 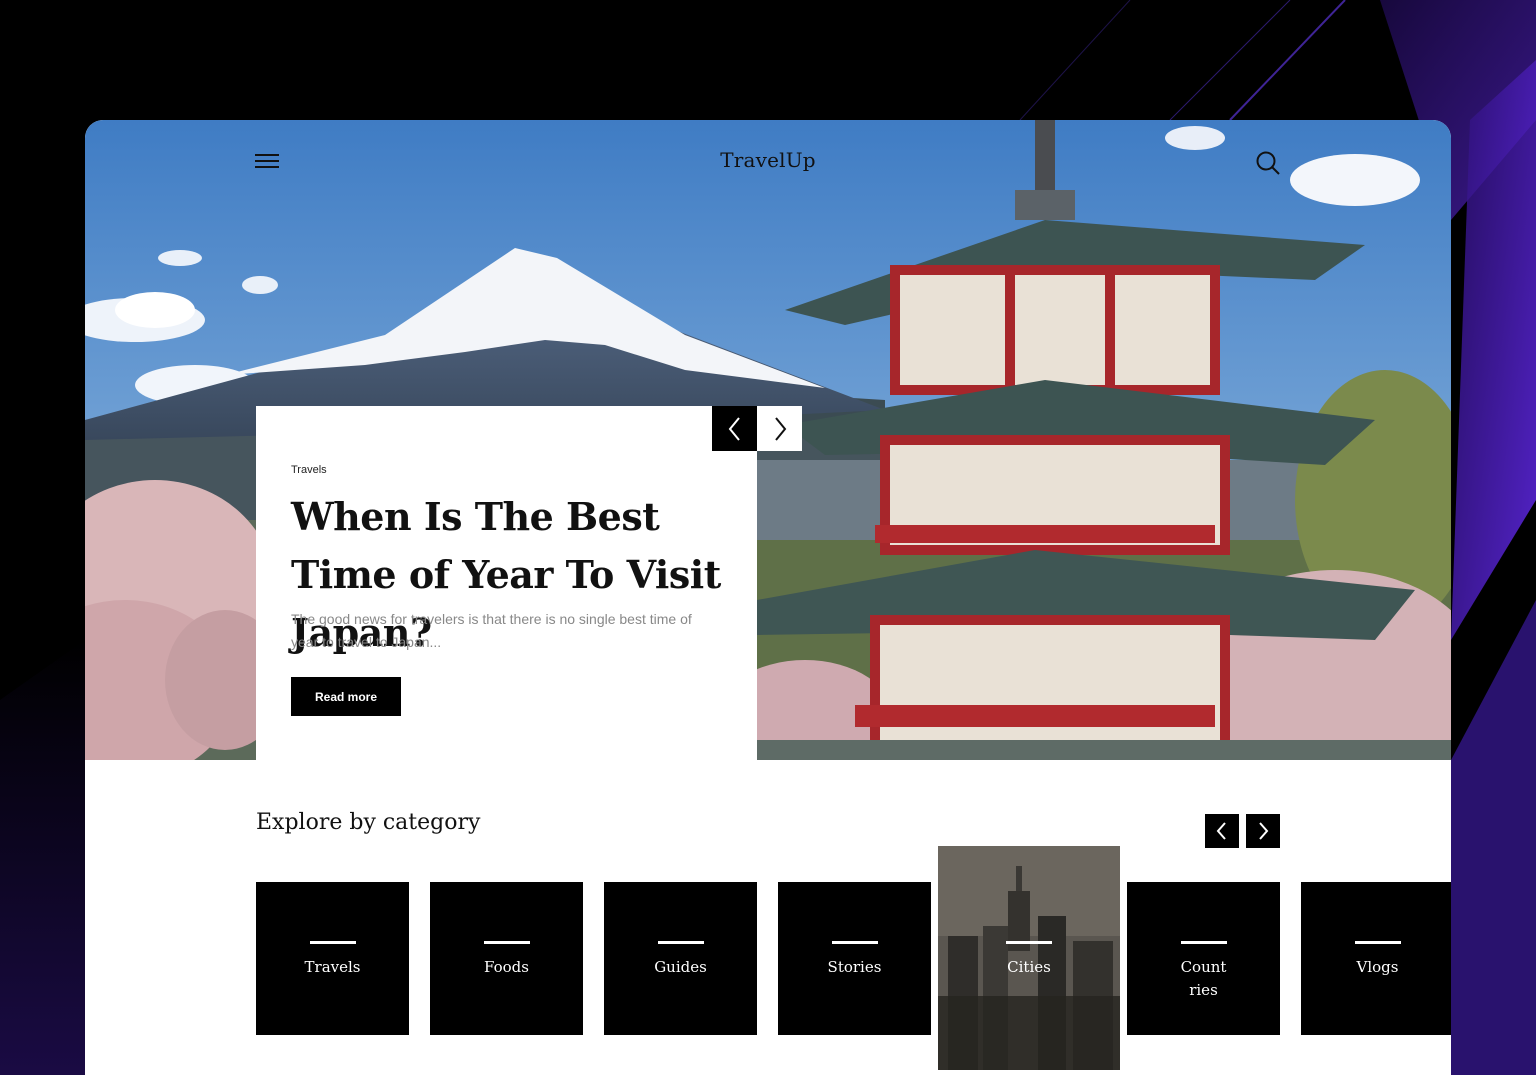 What do you see at coordinates (680, 967) in the screenshot?
I see `category-label: Guides` at bounding box center [680, 967].